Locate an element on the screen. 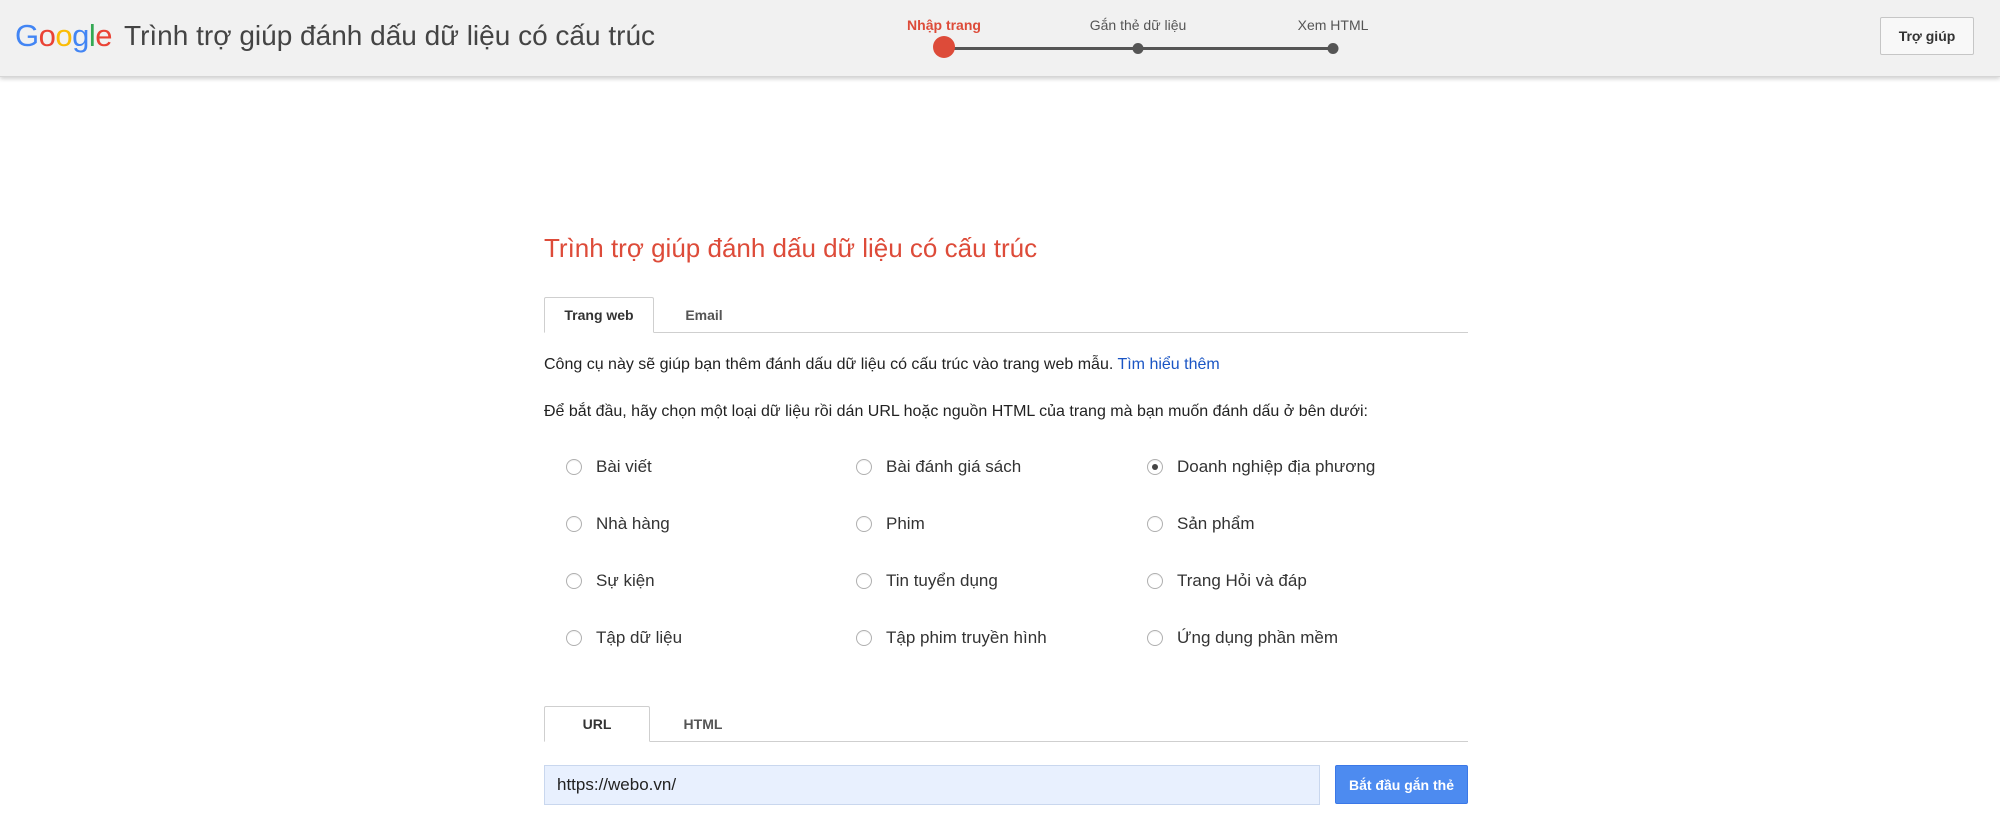 Image resolution: width=2000 pixels, height=838 pixels. radio-label: Bài viết is located at coordinates (624, 466).